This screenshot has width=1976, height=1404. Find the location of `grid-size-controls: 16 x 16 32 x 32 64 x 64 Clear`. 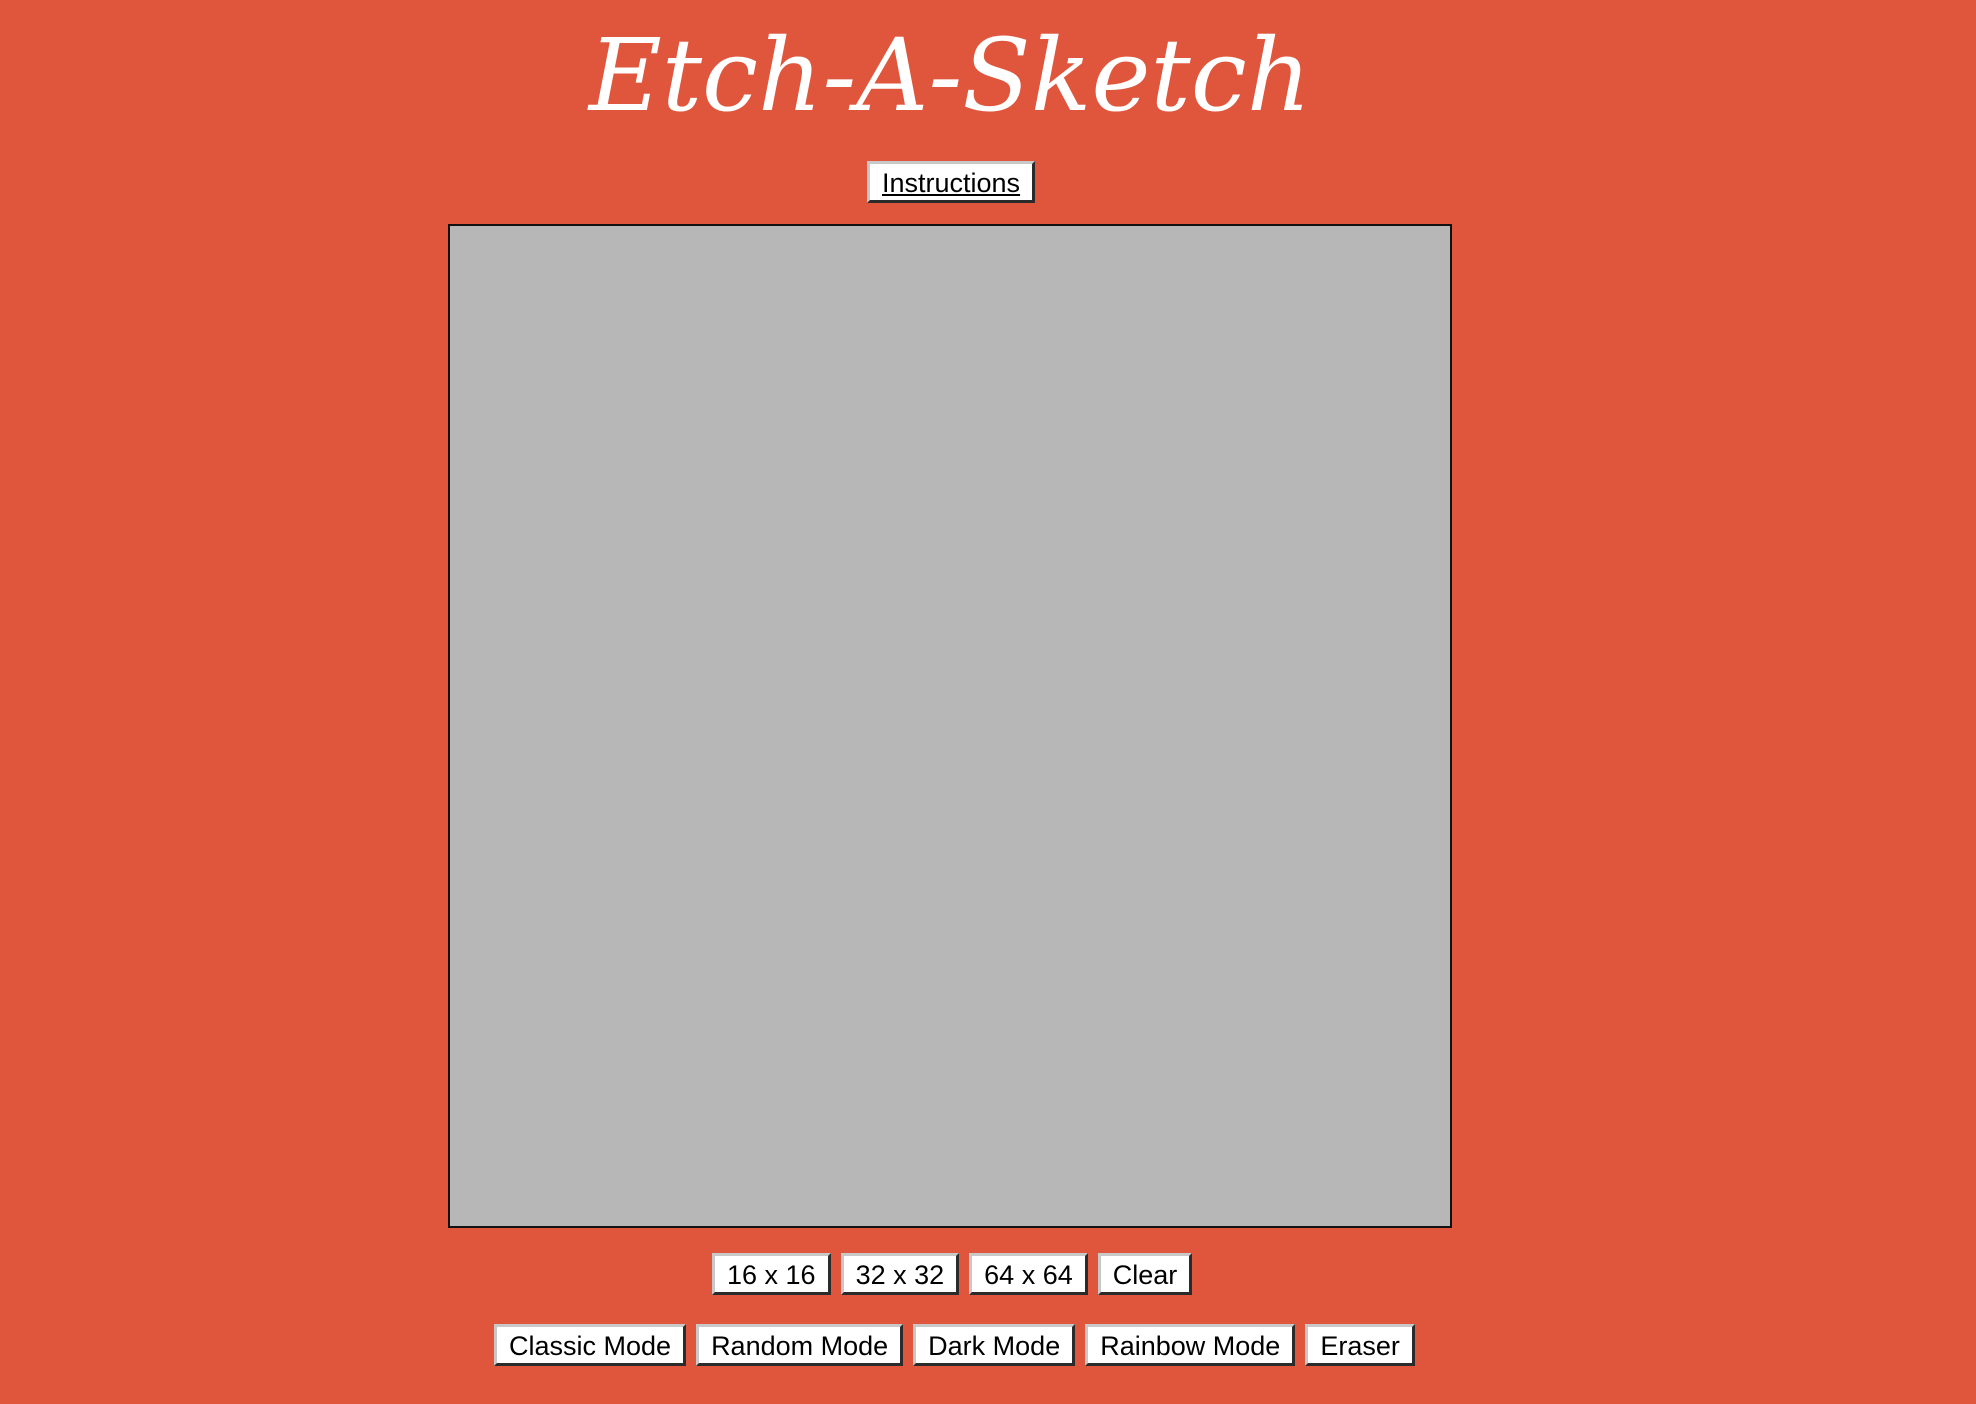

grid-size-controls: 16 x 16 32 x 32 64 x 64 Clear is located at coordinates (952, 1274).